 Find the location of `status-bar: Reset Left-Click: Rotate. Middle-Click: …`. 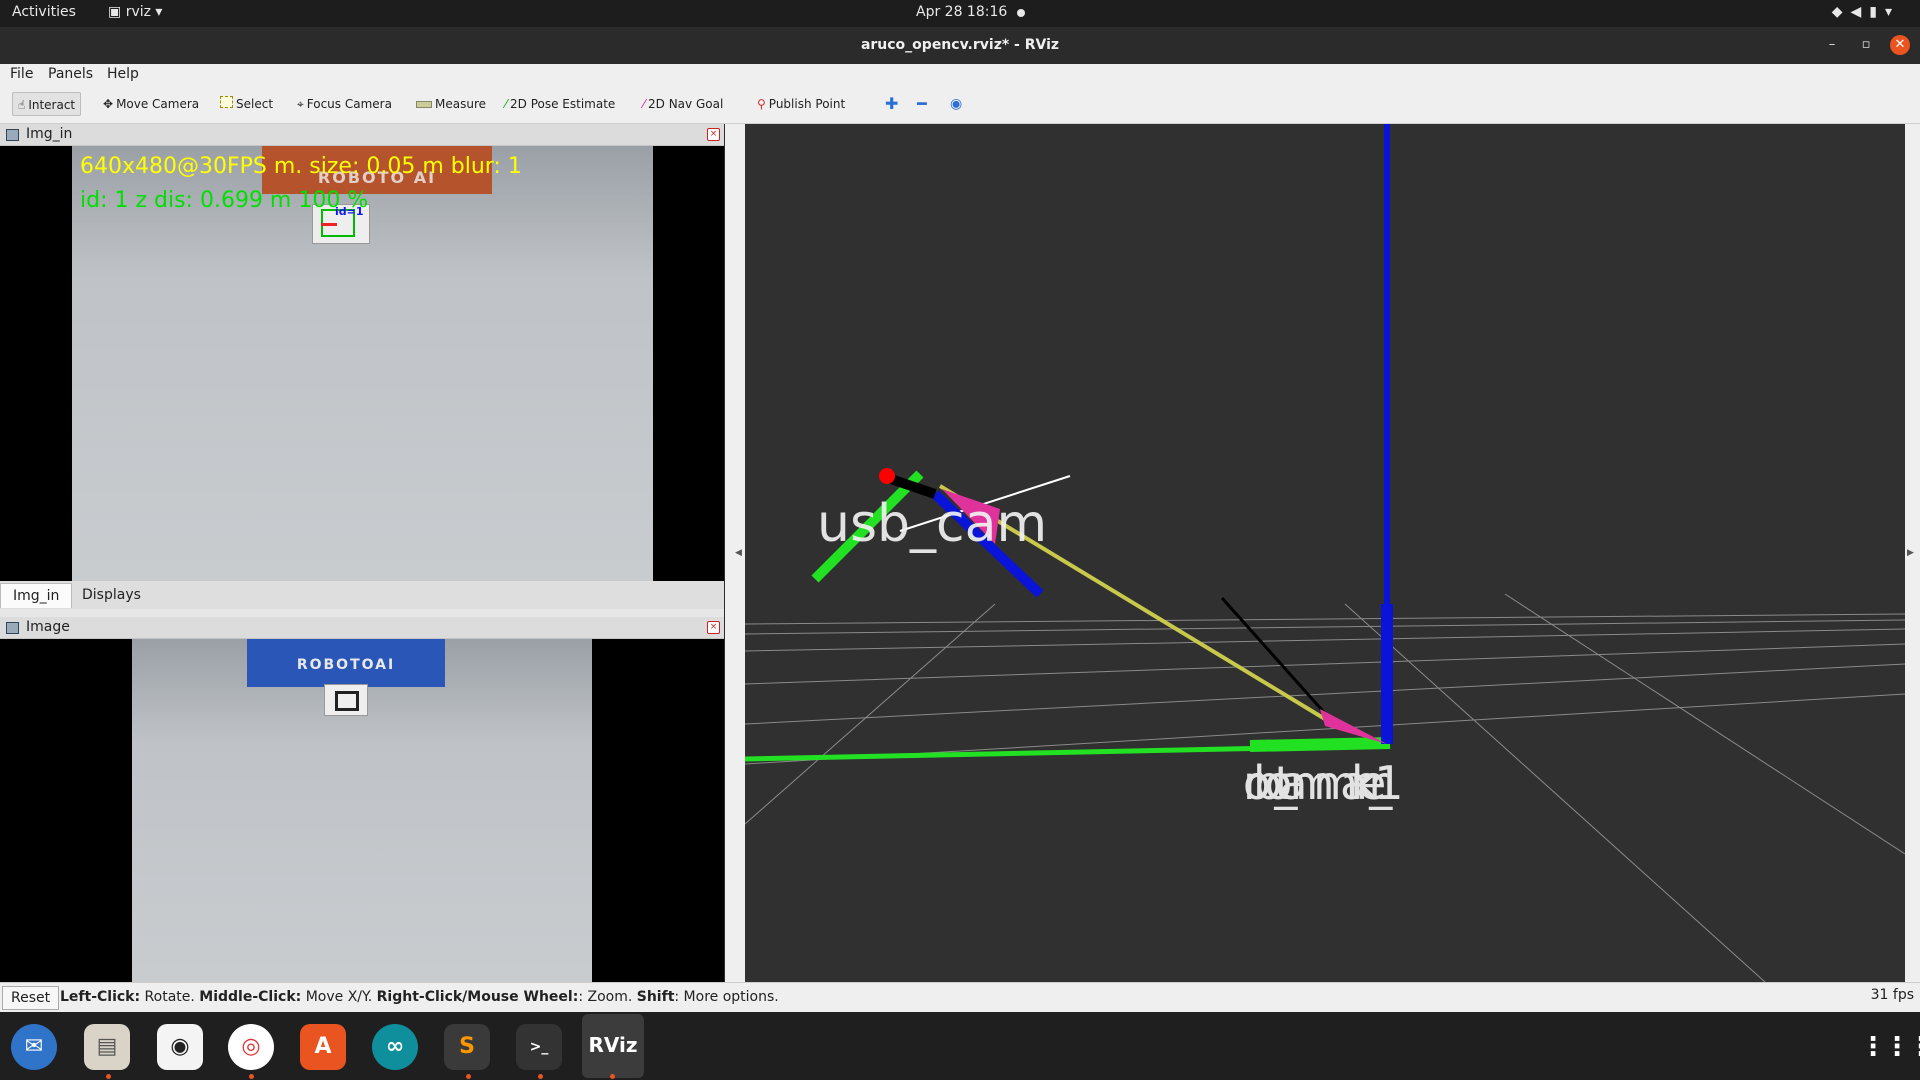

status-bar: Reset Left-Click: Rotate. Middle-Click: … is located at coordinates (960, 997).